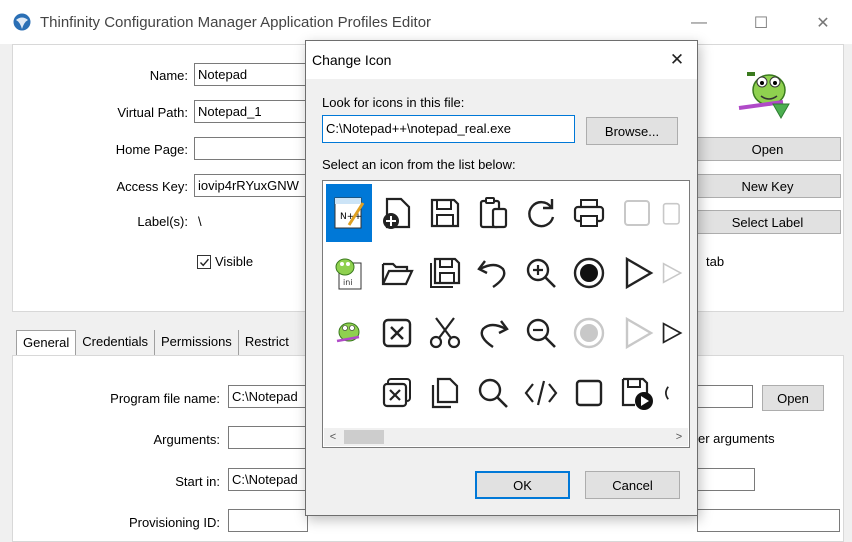 The height and width of the screenshot is (542, 852). What do you see at coordinates (589, 273) in the screenshot?
I see `record-icon` at bounding box center [589, 273].